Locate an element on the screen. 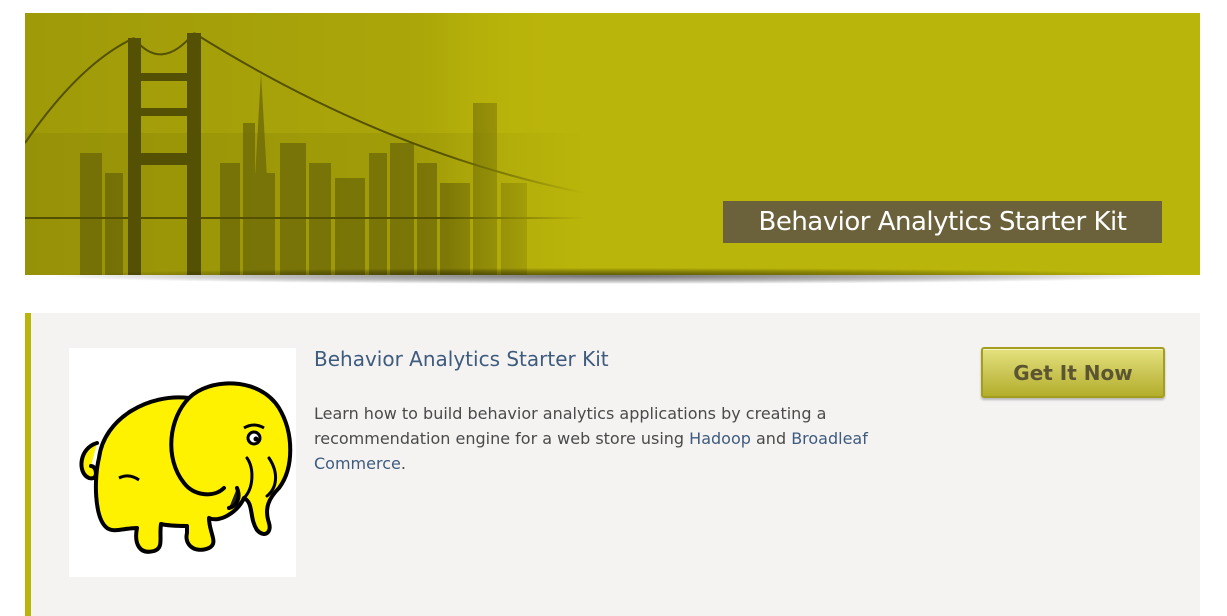 The width and height of the screenshot is (1227, 616). hadoop-link: Hadoop is located at coordinates (720, 438).